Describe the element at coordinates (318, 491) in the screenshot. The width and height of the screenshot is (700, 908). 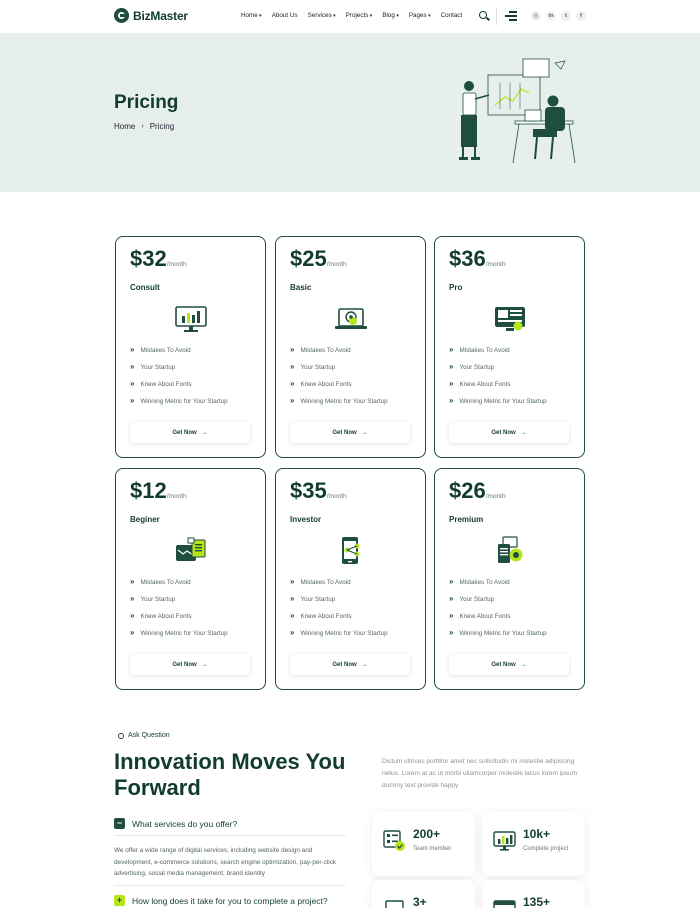
I see `price: $35/month` at that location.